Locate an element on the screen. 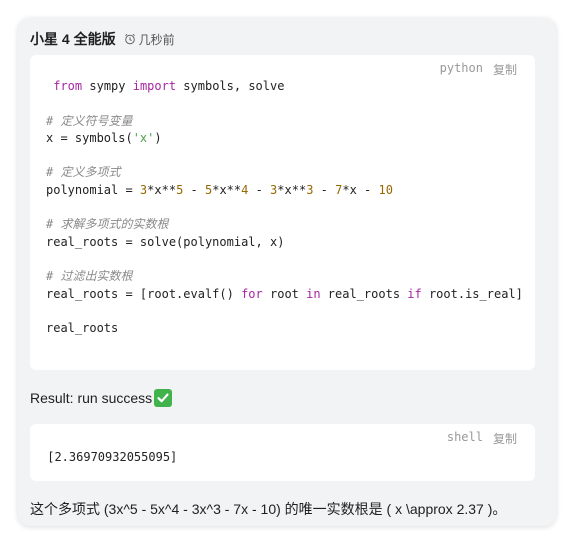  code-token: import is located at coordinates (154, 86).